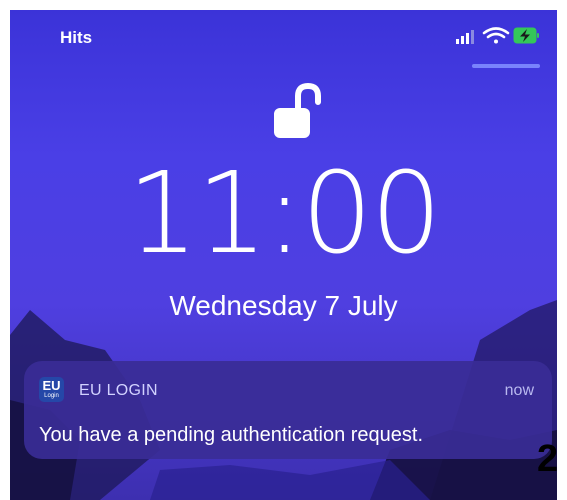 The height and width of the screenshot is (500, 567). I want to click on eu-login-app-icon: EU Login, so click(51, 389).